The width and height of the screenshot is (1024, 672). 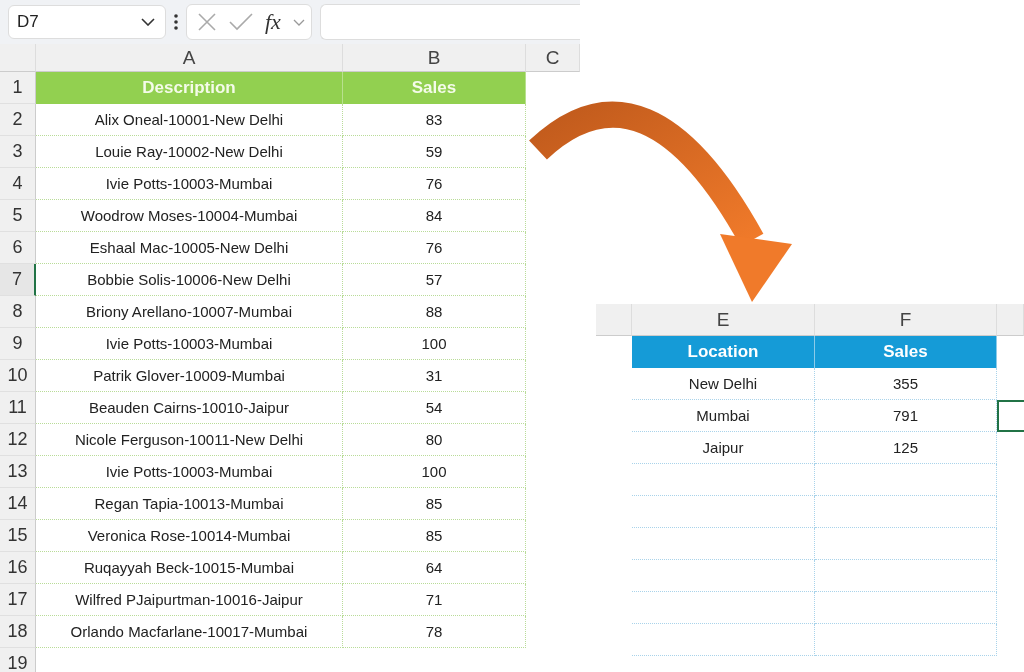 I want to click on column-header: A, so click(x=189, y=58).